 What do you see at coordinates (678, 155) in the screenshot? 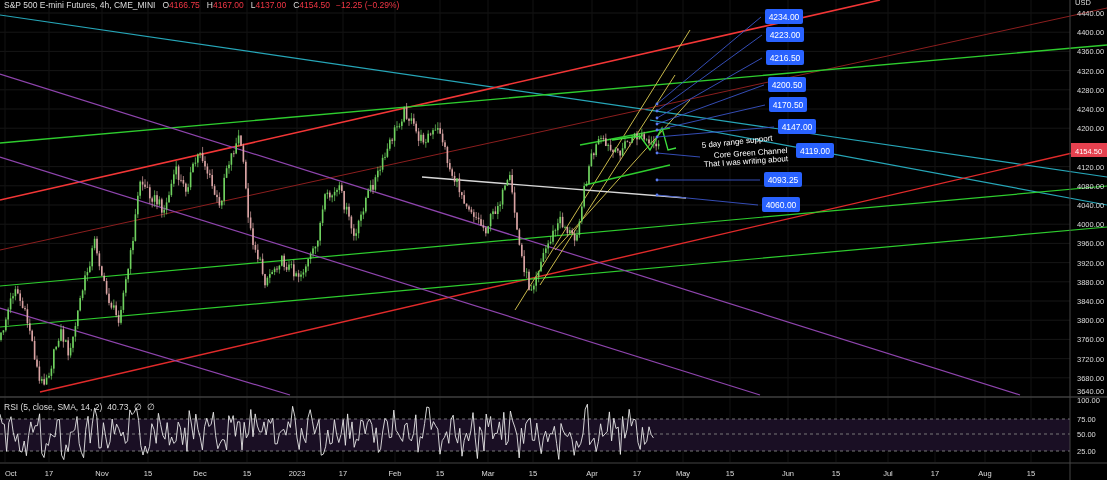
I see `leader-line` at bounding box center [678, 155].